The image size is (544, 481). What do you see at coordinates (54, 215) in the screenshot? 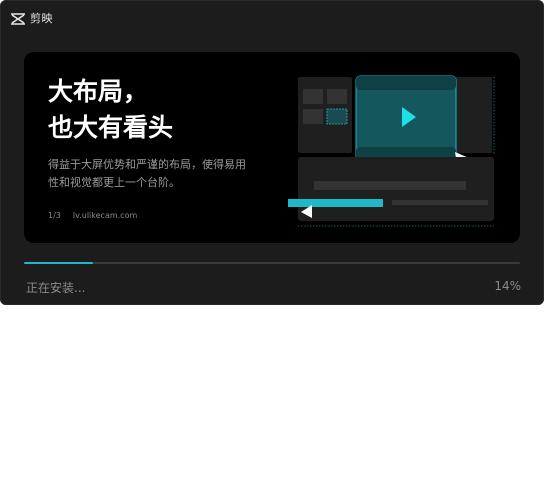
I see `page-indicator: 1/3` at bounding box center [54, 215].